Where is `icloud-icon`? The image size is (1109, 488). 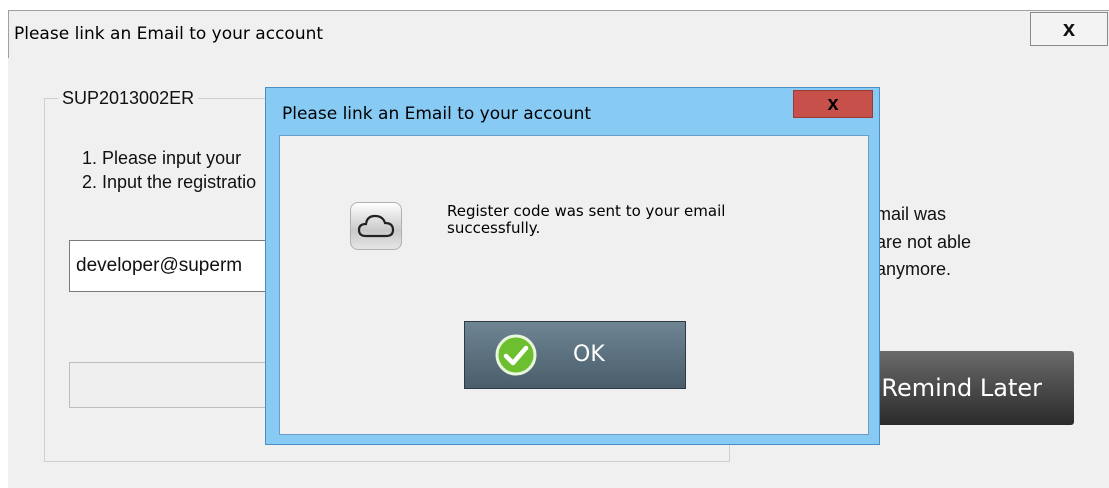 icloud-icon is located at coordinates (376, 226).